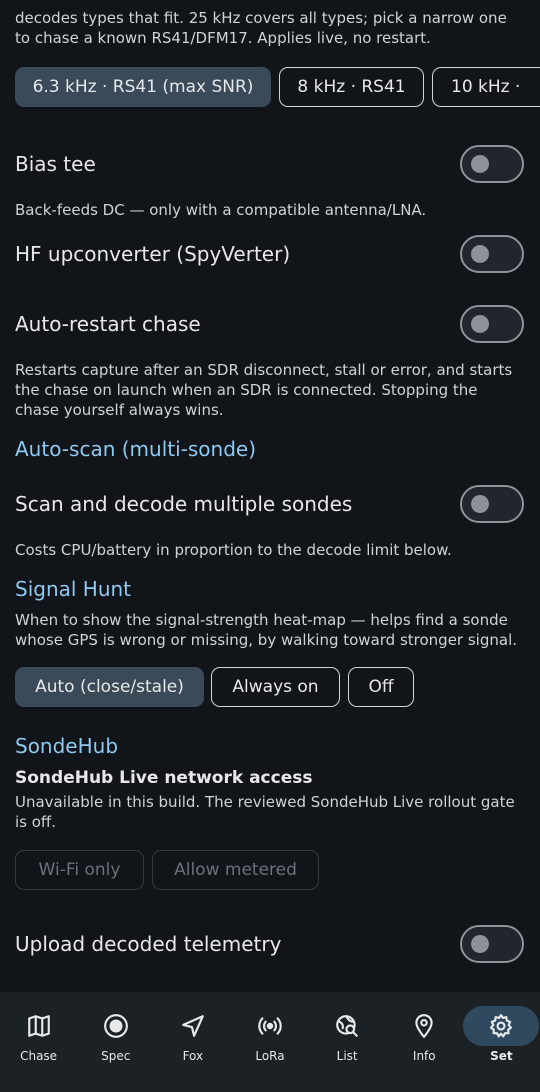  I want to click on nav-item-list: List, so click(347, 1042).